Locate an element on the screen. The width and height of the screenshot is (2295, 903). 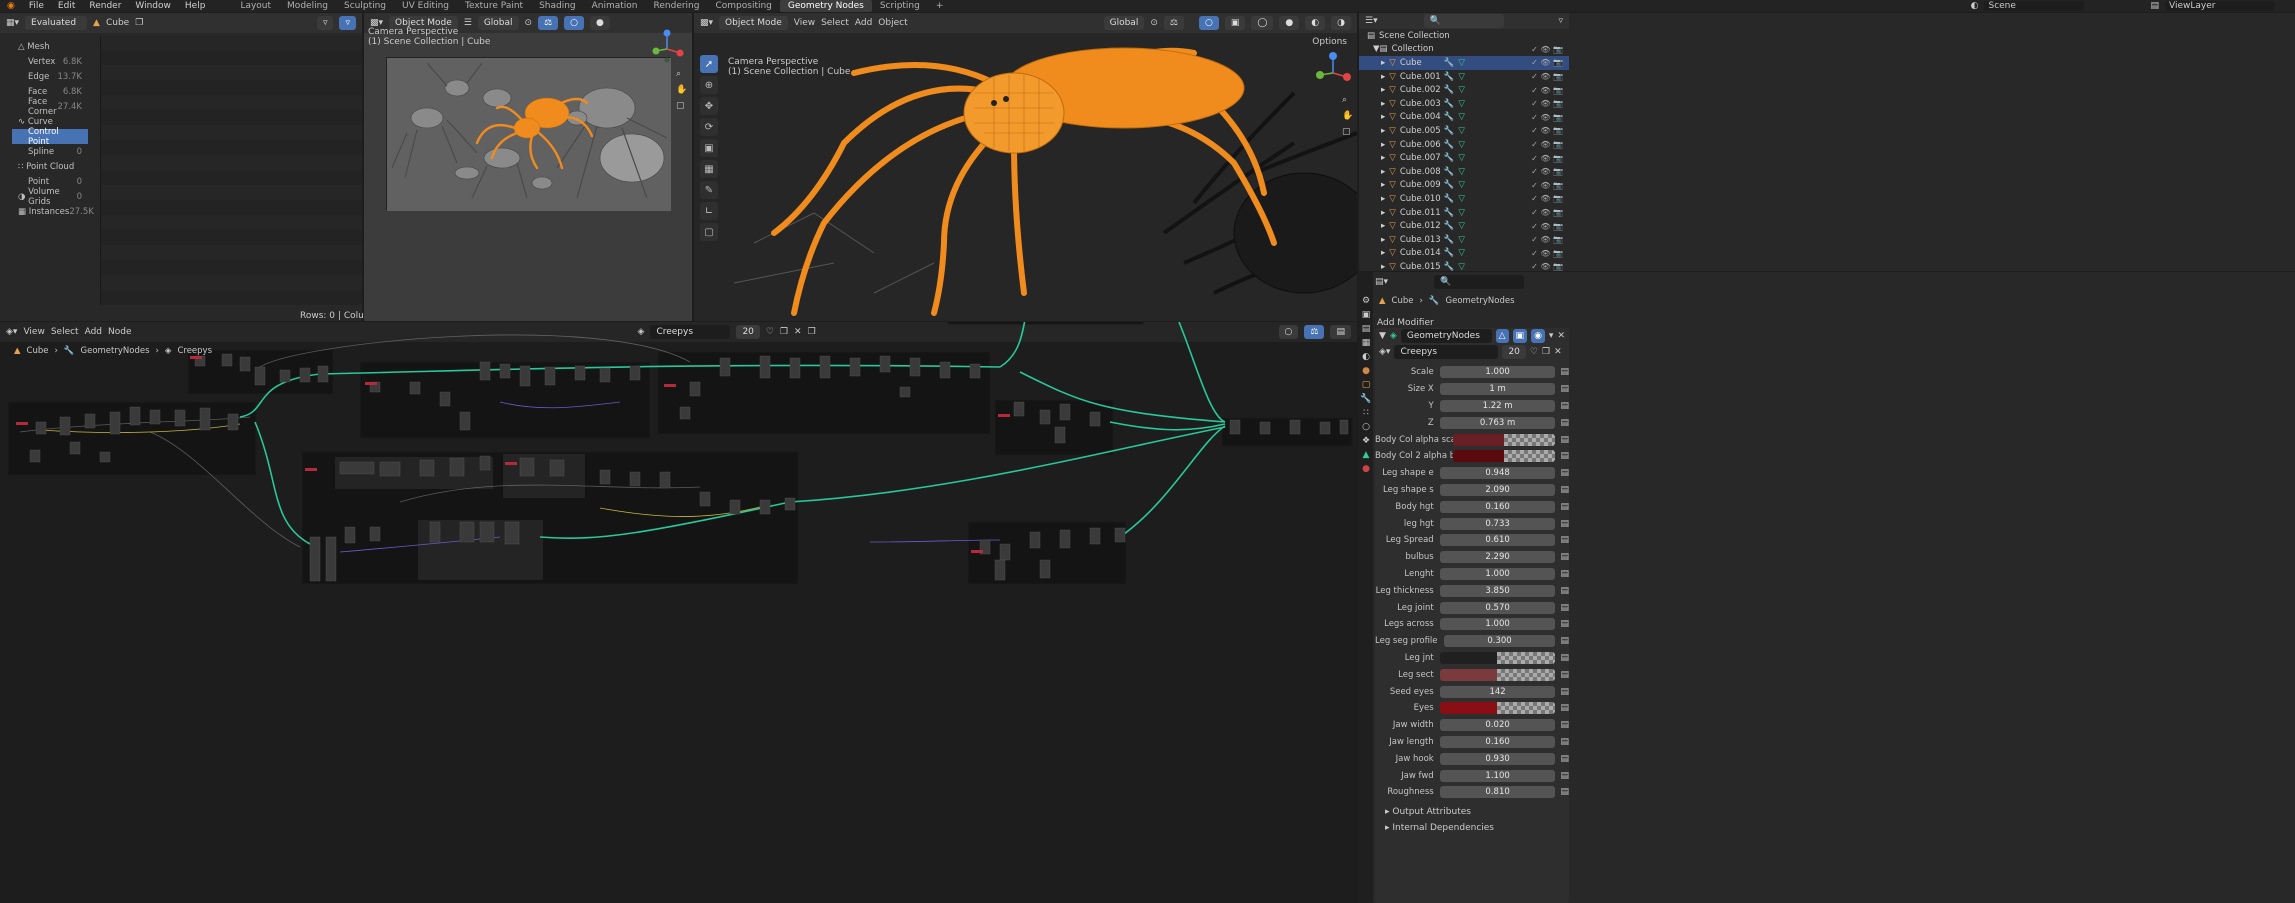
output-attributes-panel: ▸ Output Attributes is located at coordinates (1472, 809).